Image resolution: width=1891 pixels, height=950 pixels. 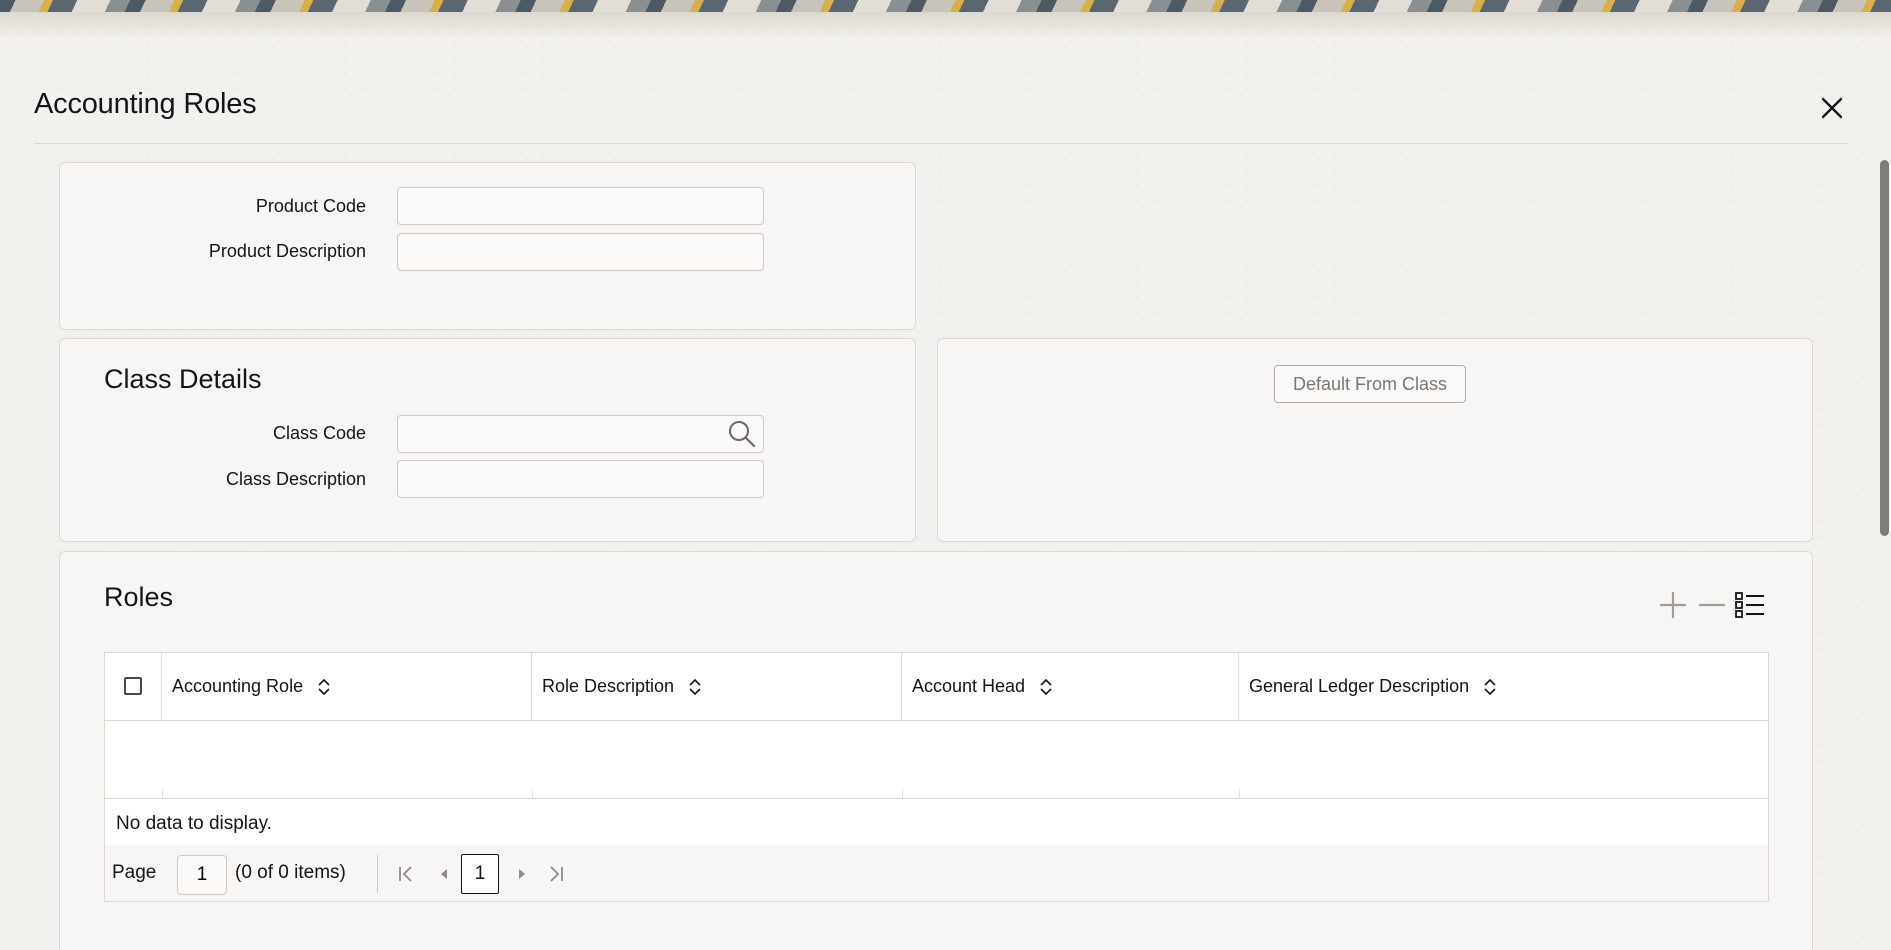 What do you see at coordinates (941, 143) in the screenshot?
I see `title-divider` at bounding box center [941, 143].